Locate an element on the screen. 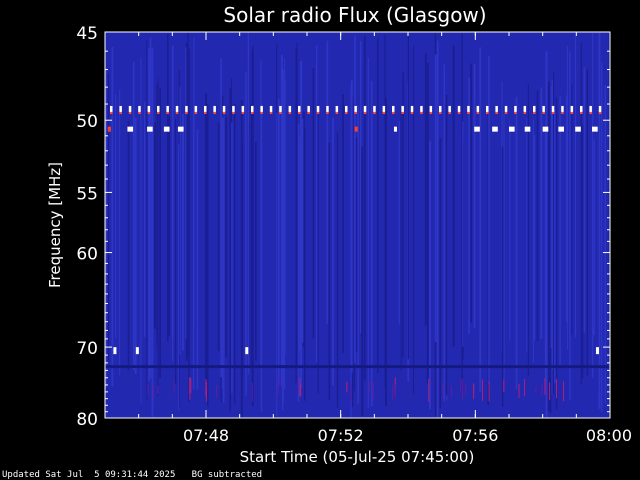 The image size is (640, 480). y-tick-label: 45 is located at coordinates (87, 34).